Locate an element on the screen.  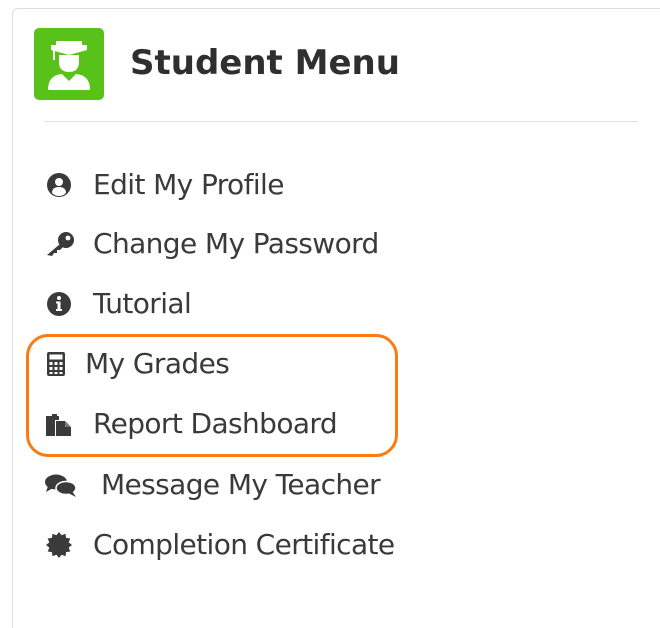
student-graduate-icon is located at coordinates (69, 64).